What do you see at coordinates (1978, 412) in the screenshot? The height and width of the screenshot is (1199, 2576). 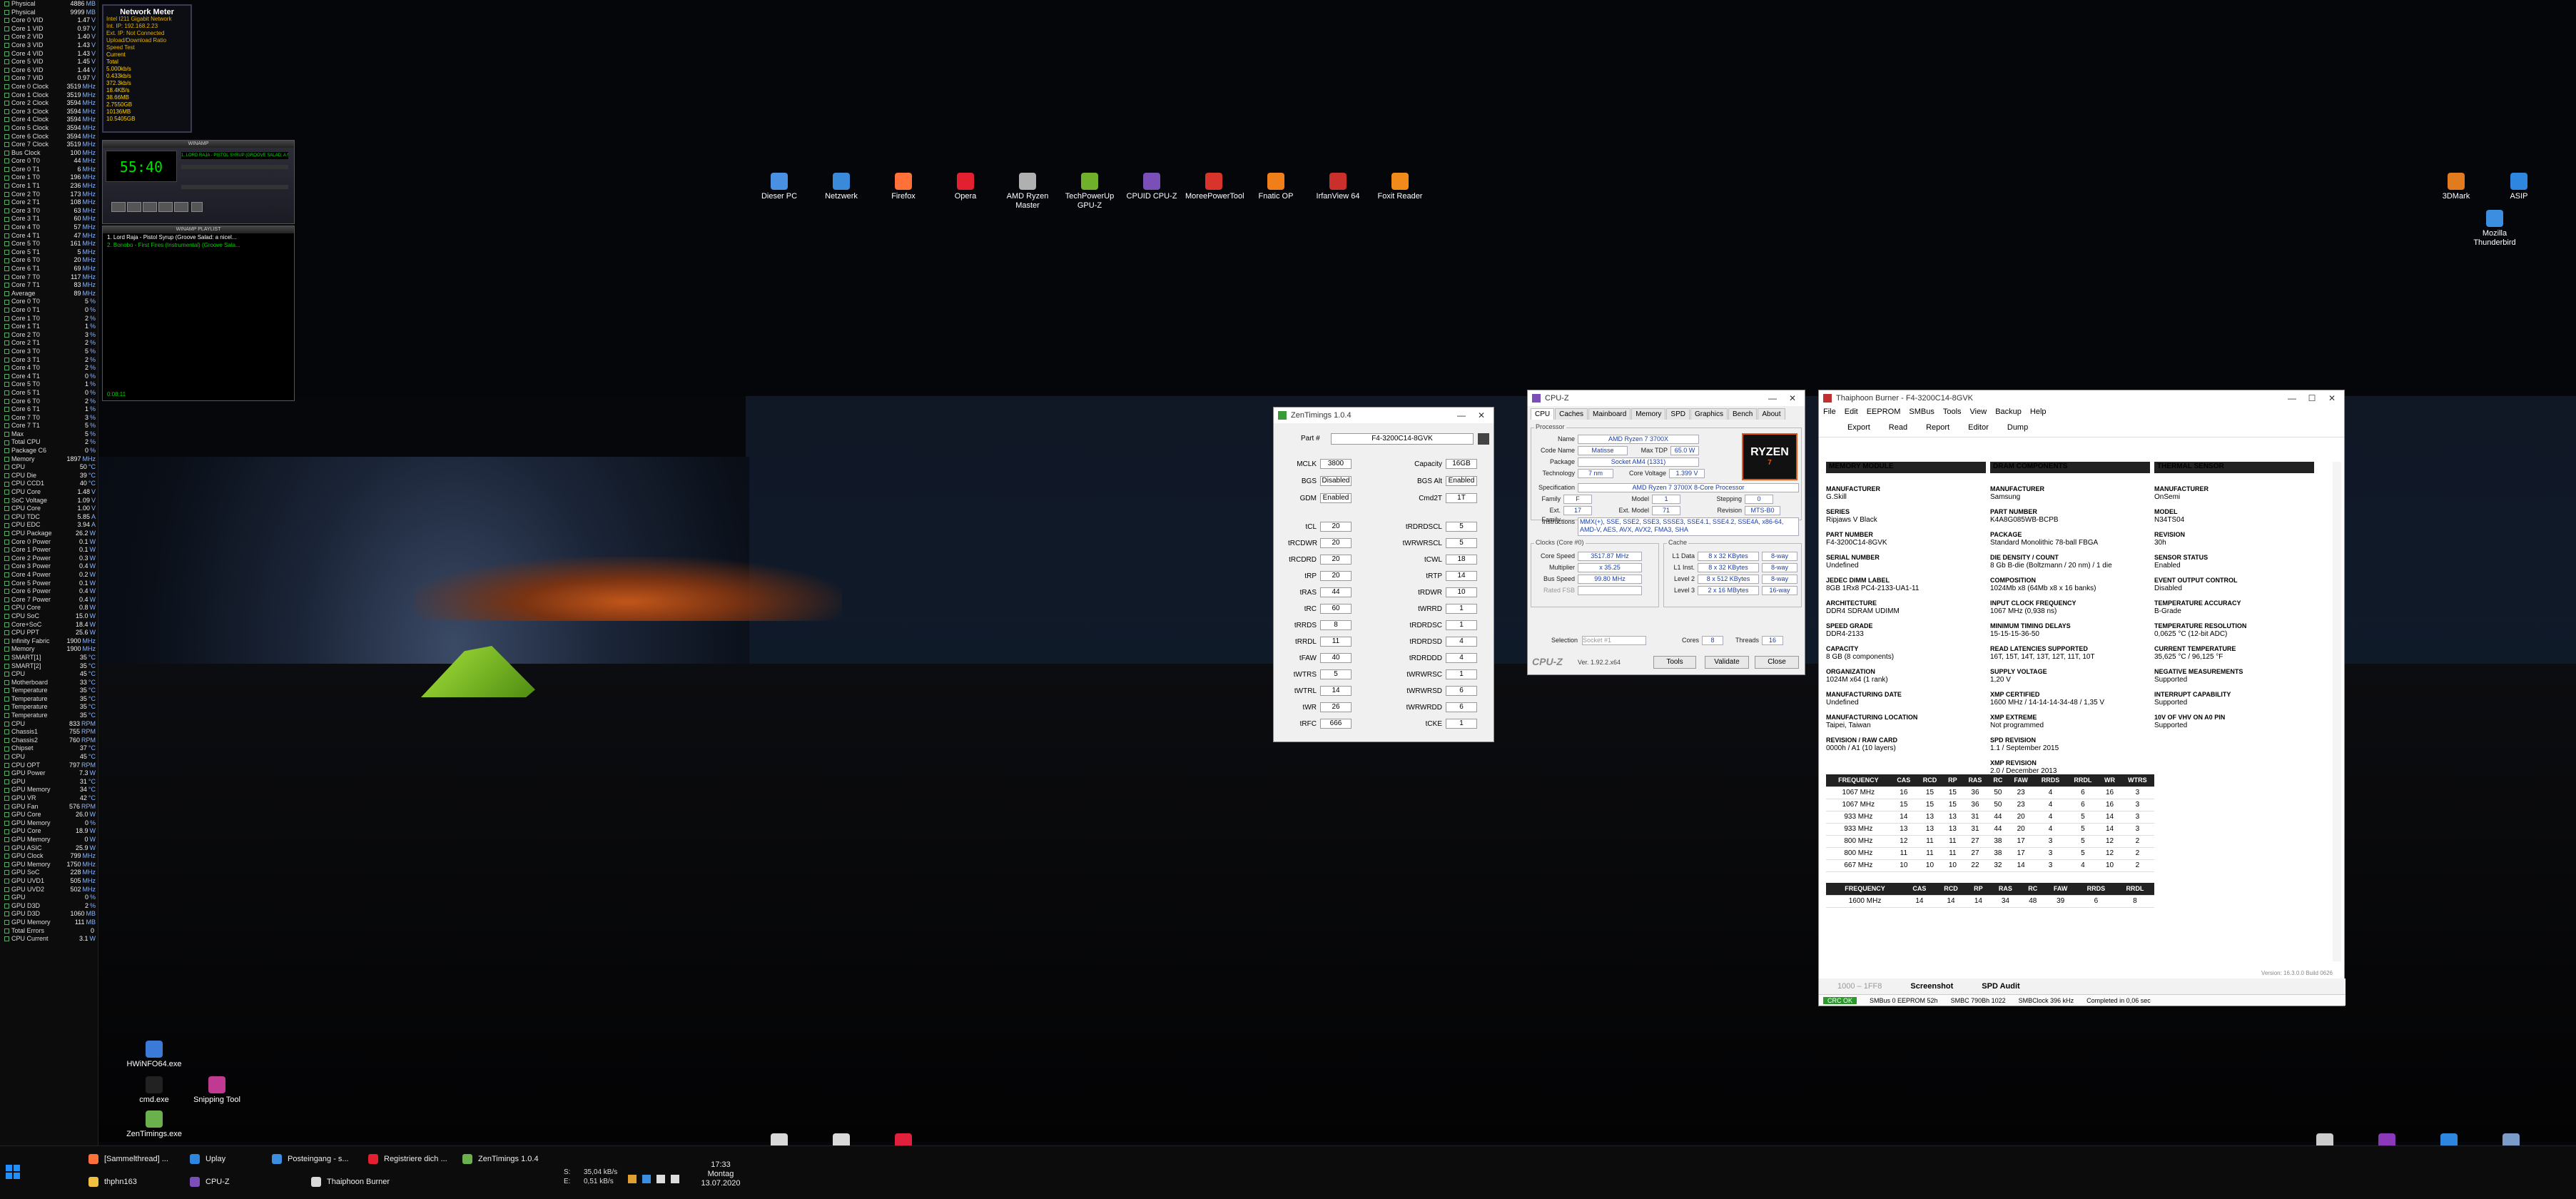 I see `menu-item-view: View` at bounding box center [1978, 412].